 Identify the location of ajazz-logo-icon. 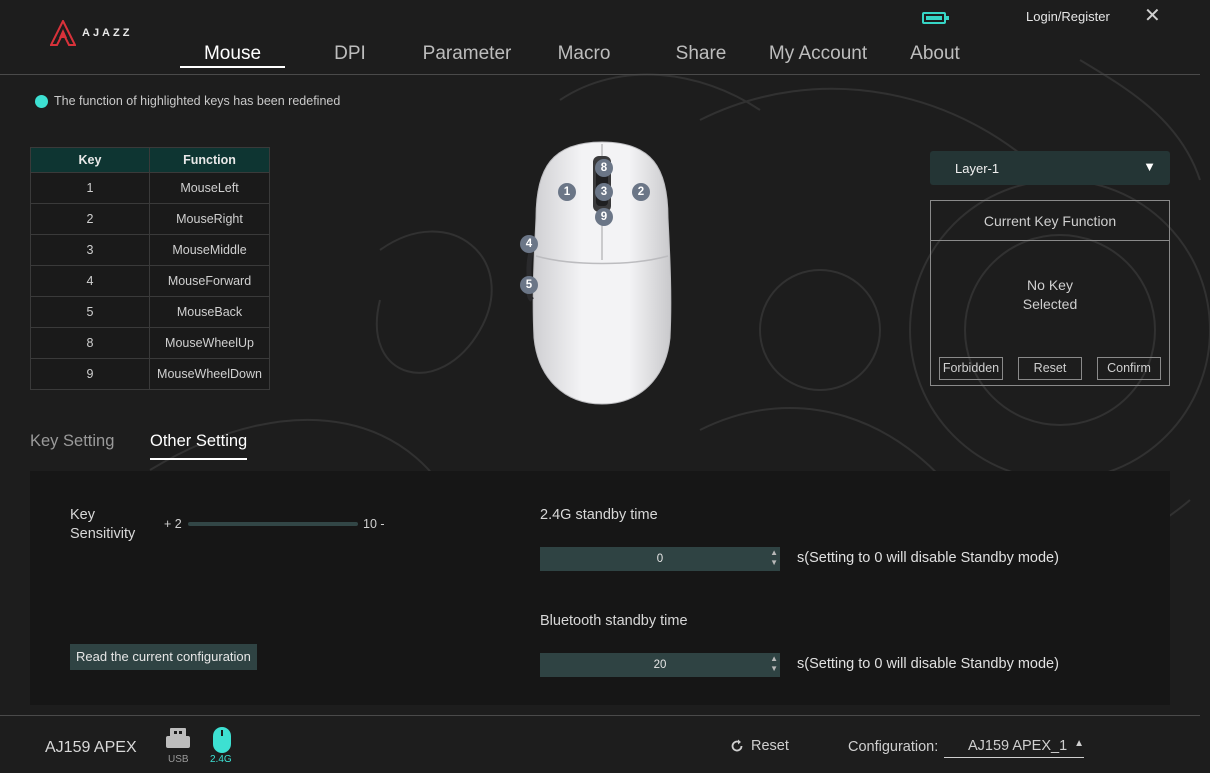
(63, 33).